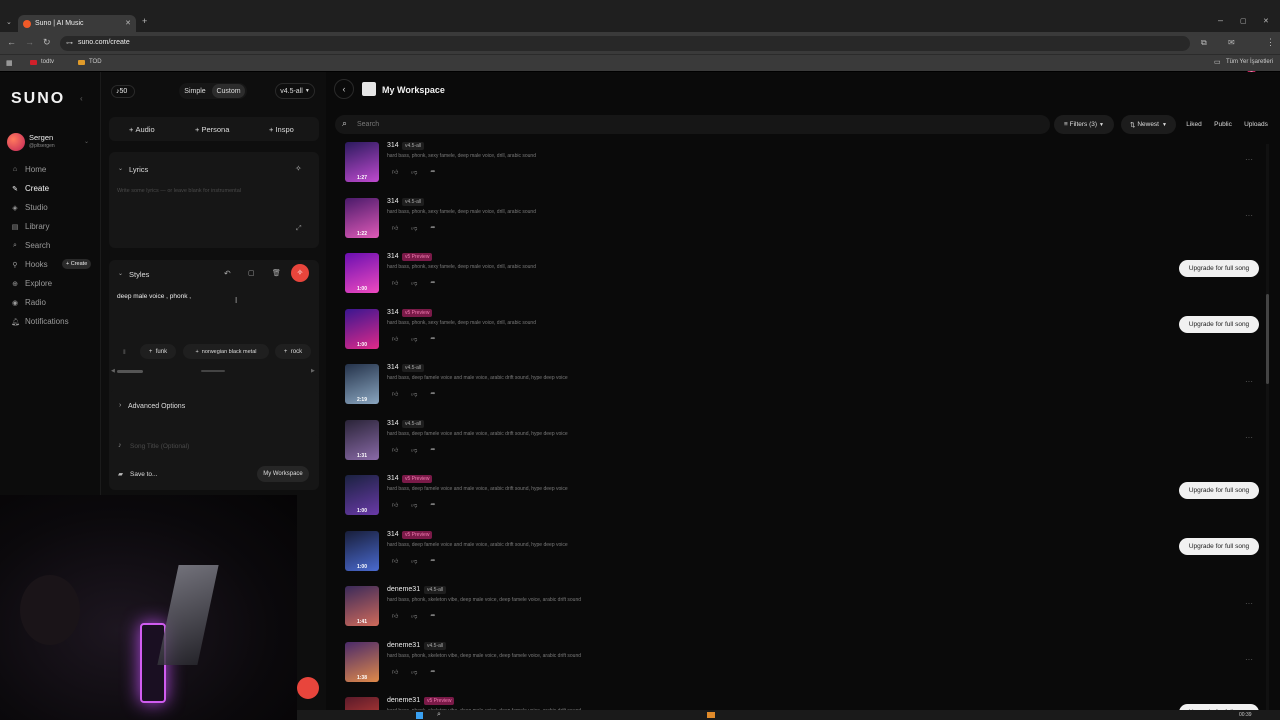  What do you see at coordinates (362, 606) in the screenshot?
I see `song-cover: 1:41` at bounding box center [362, 606].